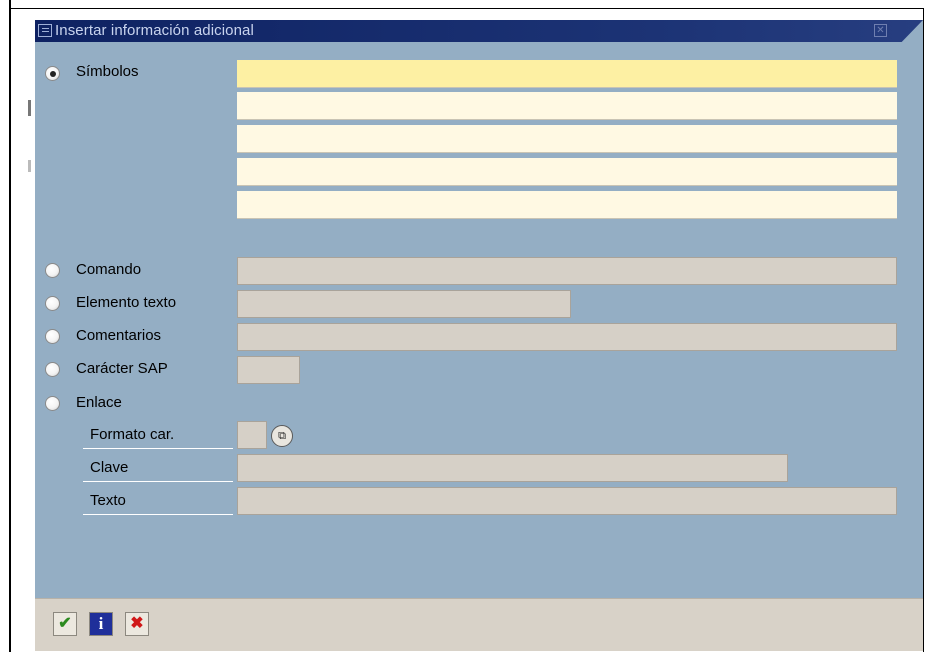 Image resolution: width=934 pixels, height=652 pixels. I want to click on radio-comentarios, so click(52, 336).